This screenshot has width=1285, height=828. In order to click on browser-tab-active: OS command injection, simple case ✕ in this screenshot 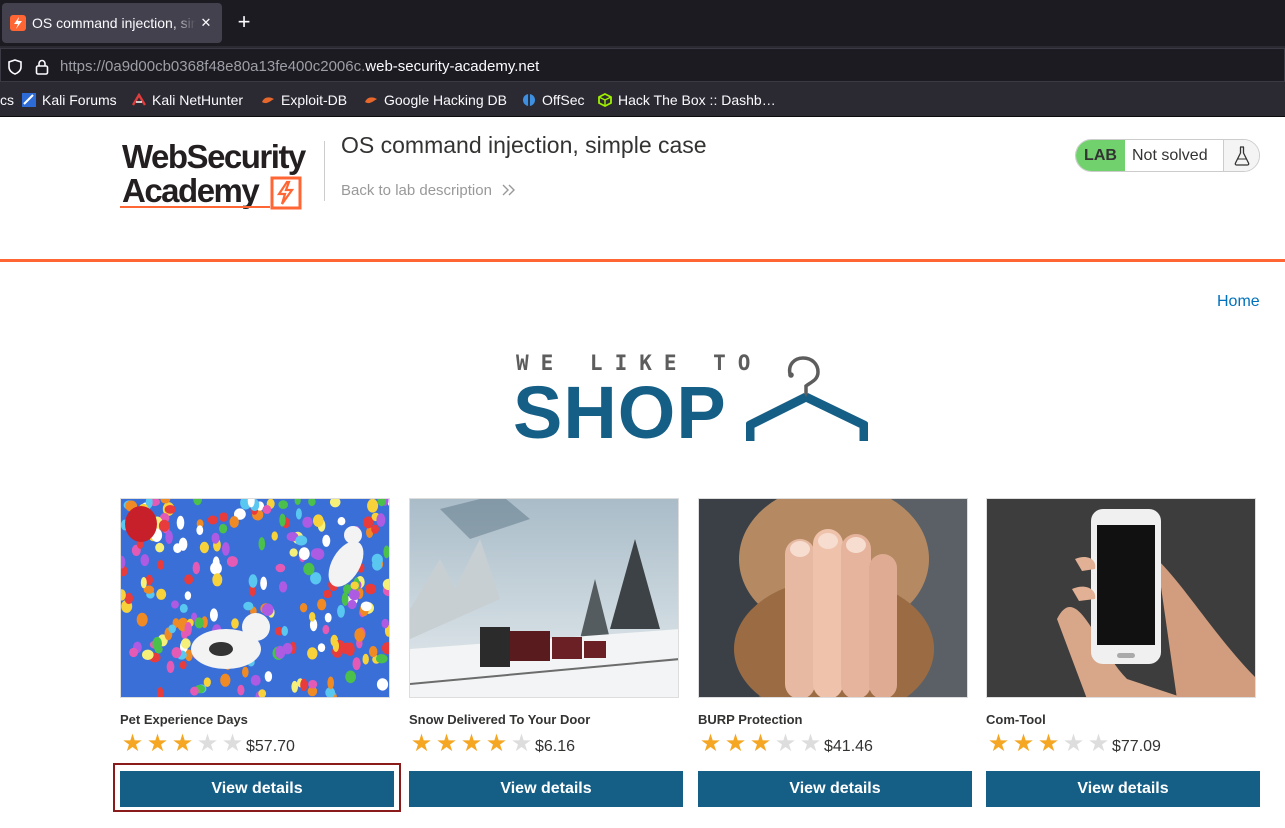, I will do `click(112, 23)`.